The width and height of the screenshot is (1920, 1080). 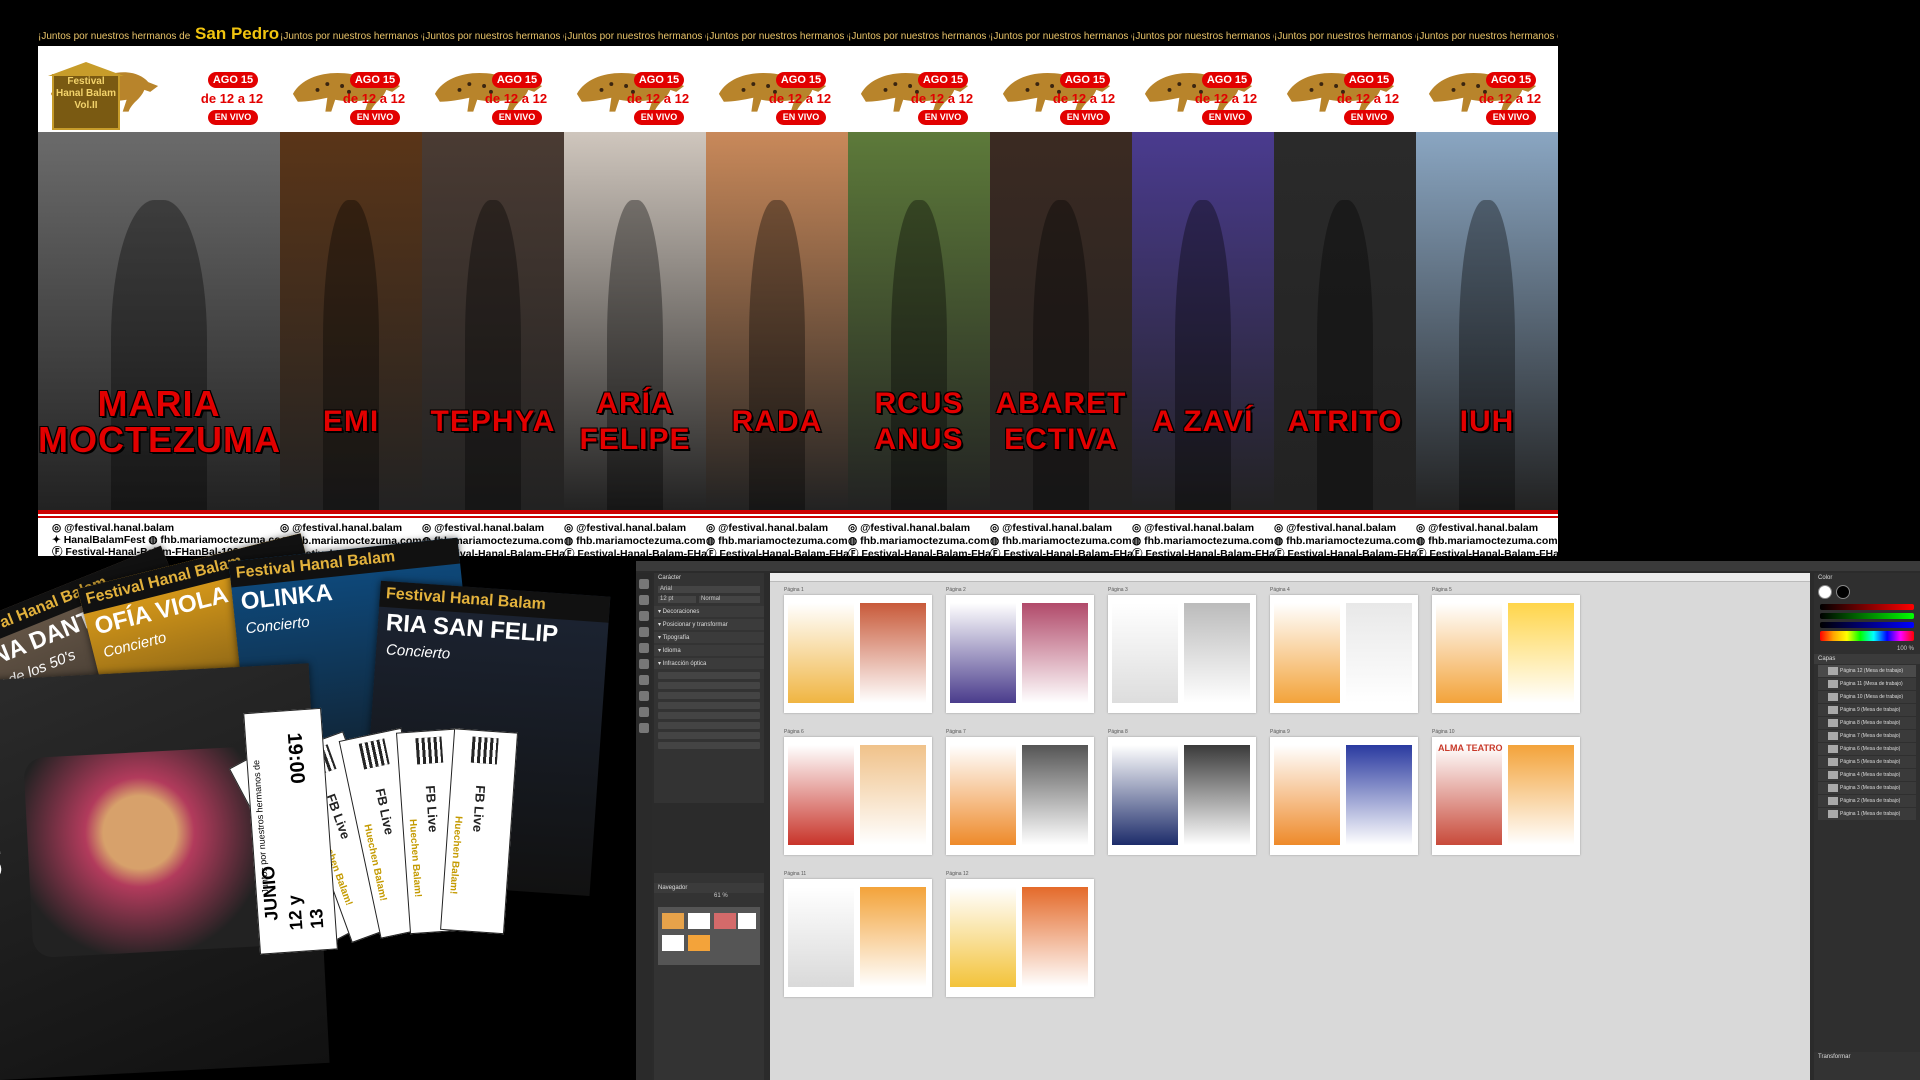 What do you see at coordinates (86, 96) in the screenshot?
I see `festival-logo: Festival Hanal Balam Vol.II` at bounding box center [86, 96].